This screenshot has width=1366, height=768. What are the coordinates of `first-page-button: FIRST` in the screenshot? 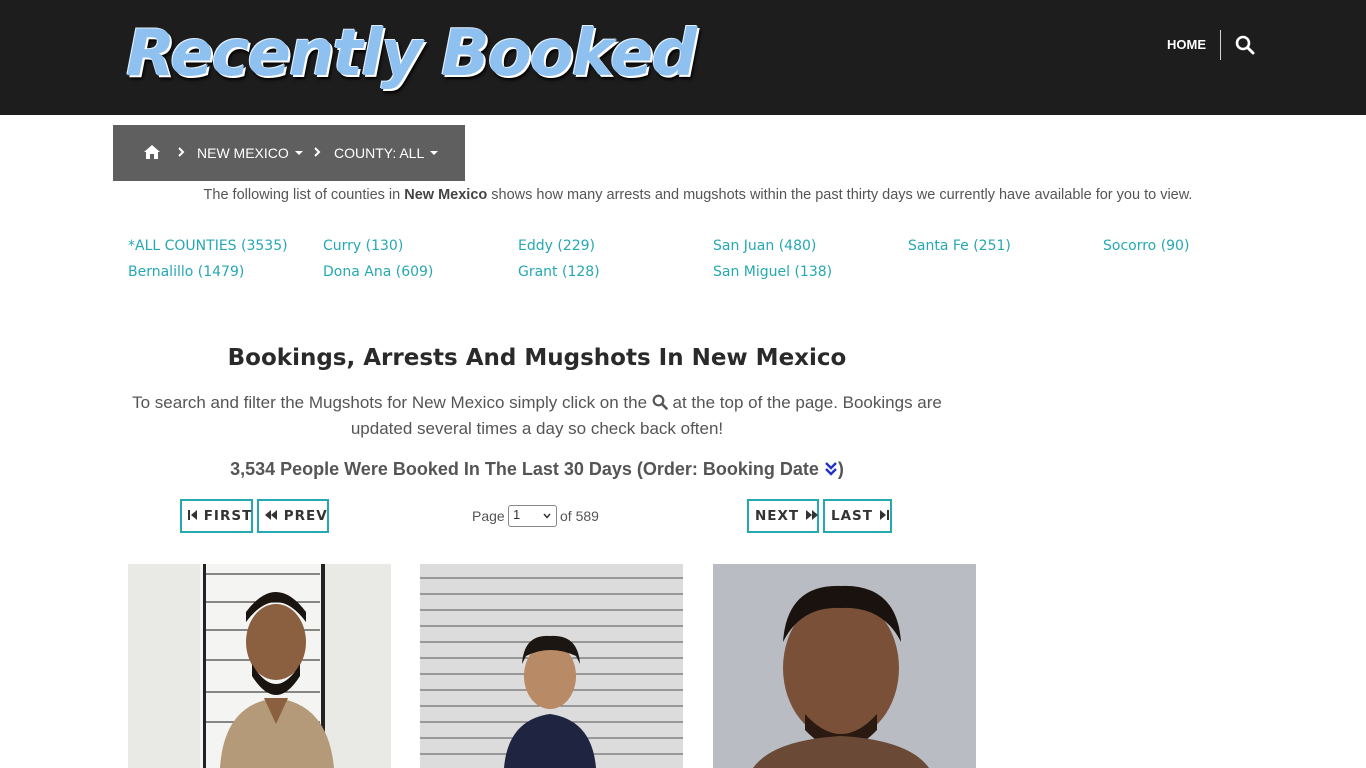 It's located at (216, 516).